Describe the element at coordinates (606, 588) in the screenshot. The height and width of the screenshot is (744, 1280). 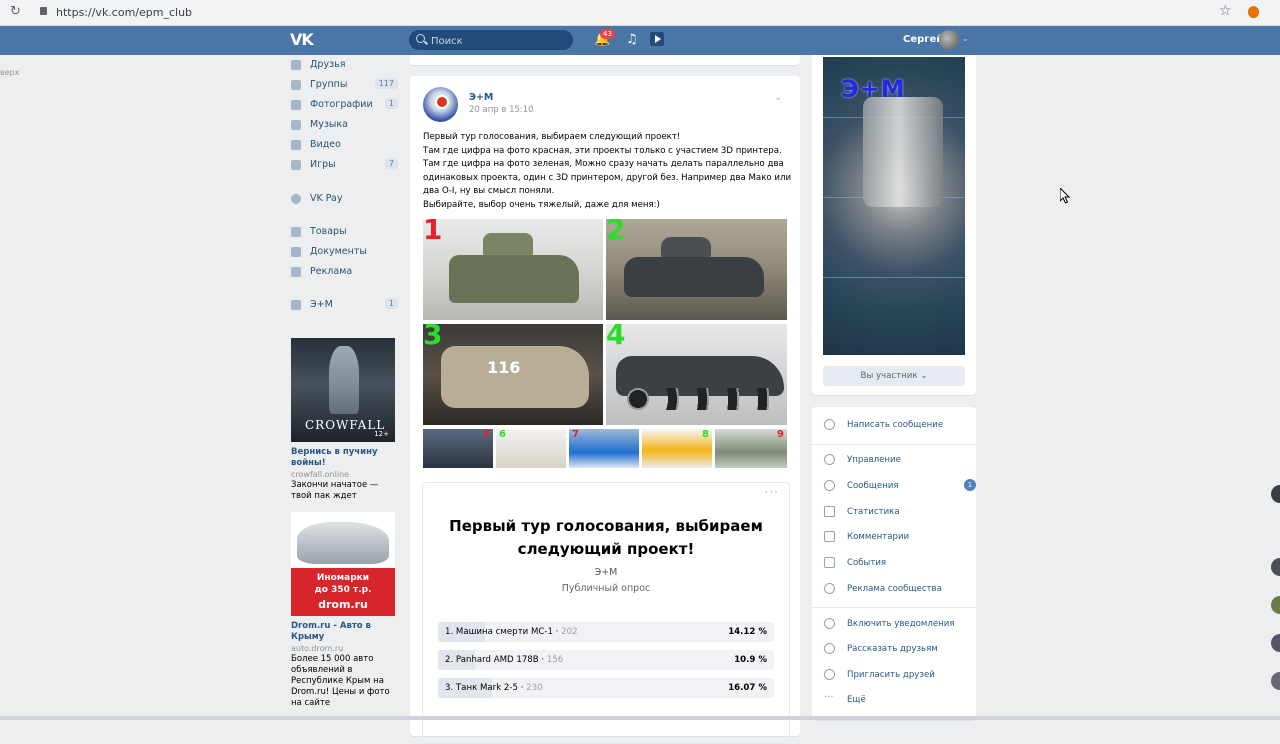
I see `poll-type: Публичный опрос` at that location.